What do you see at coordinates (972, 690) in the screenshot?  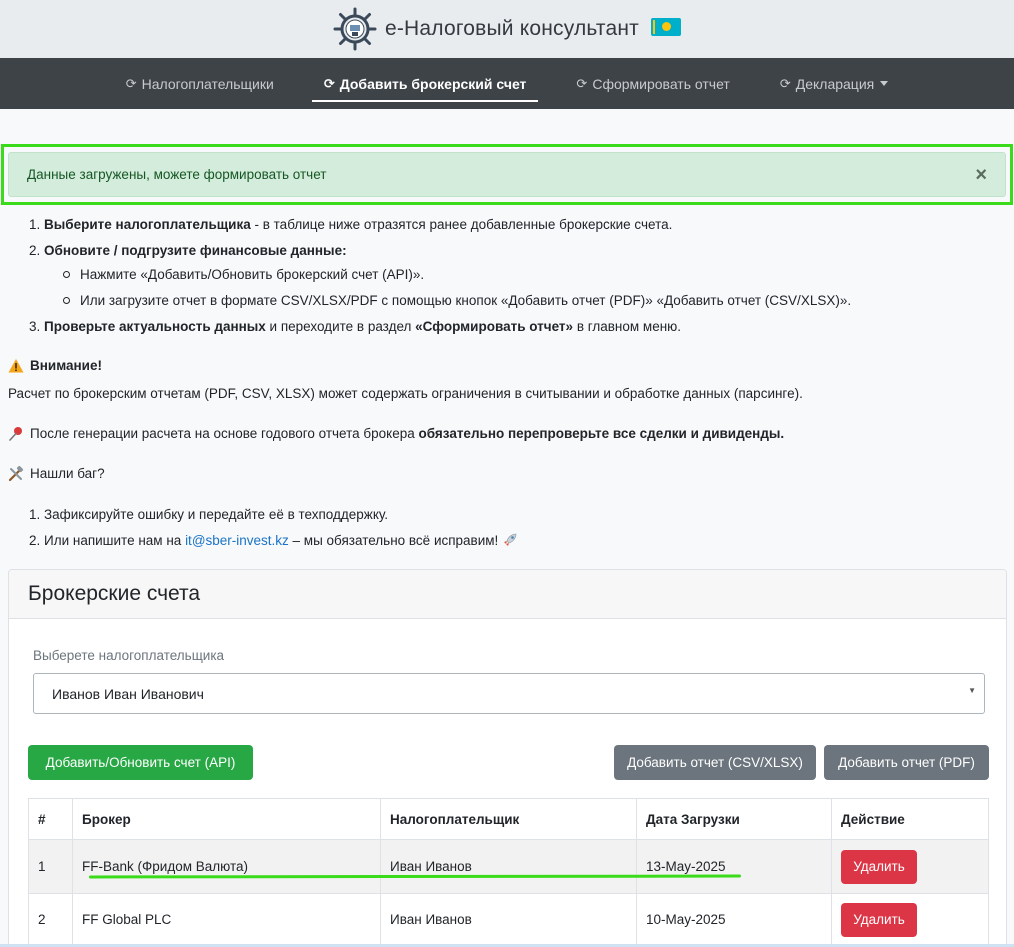 I see `dropdown-arrow-icon: ▼` at bounding box center [972, 690].